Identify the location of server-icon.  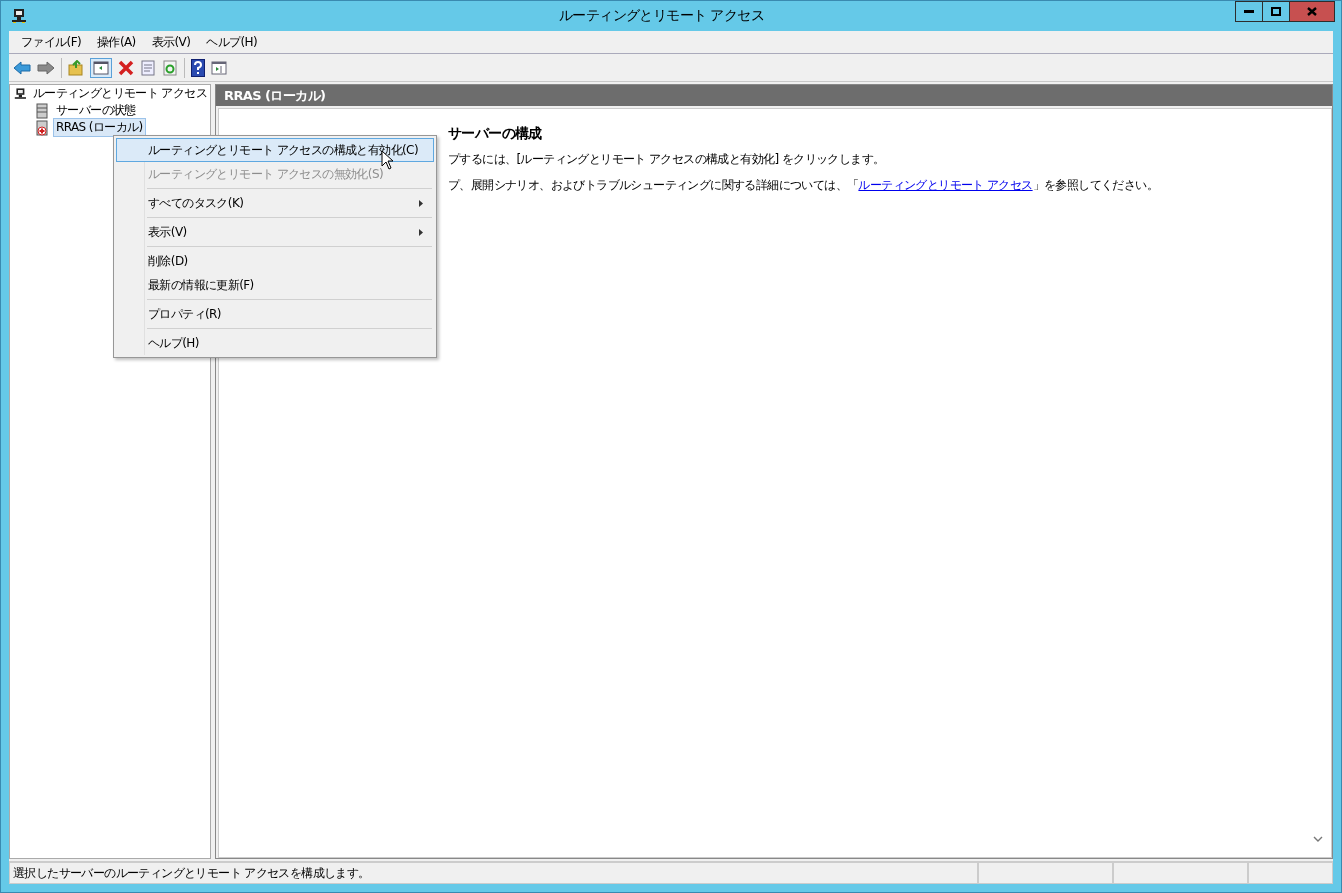
(42, 110).